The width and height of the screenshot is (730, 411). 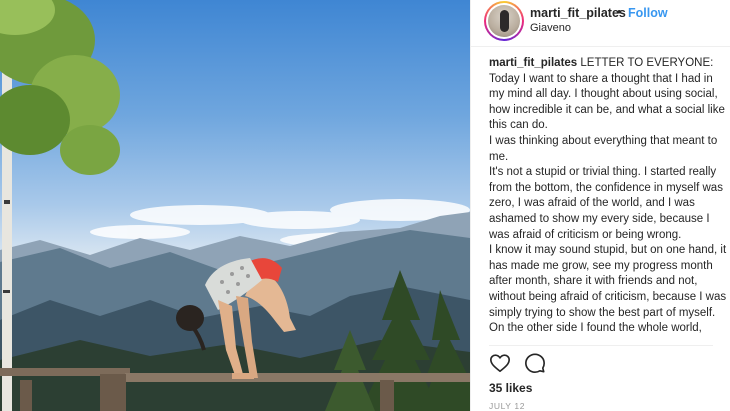 What do you see at coordinates (550, 28) in the screenshot?
I see `location-link: Giaveno` at bounding box center [550, 28].